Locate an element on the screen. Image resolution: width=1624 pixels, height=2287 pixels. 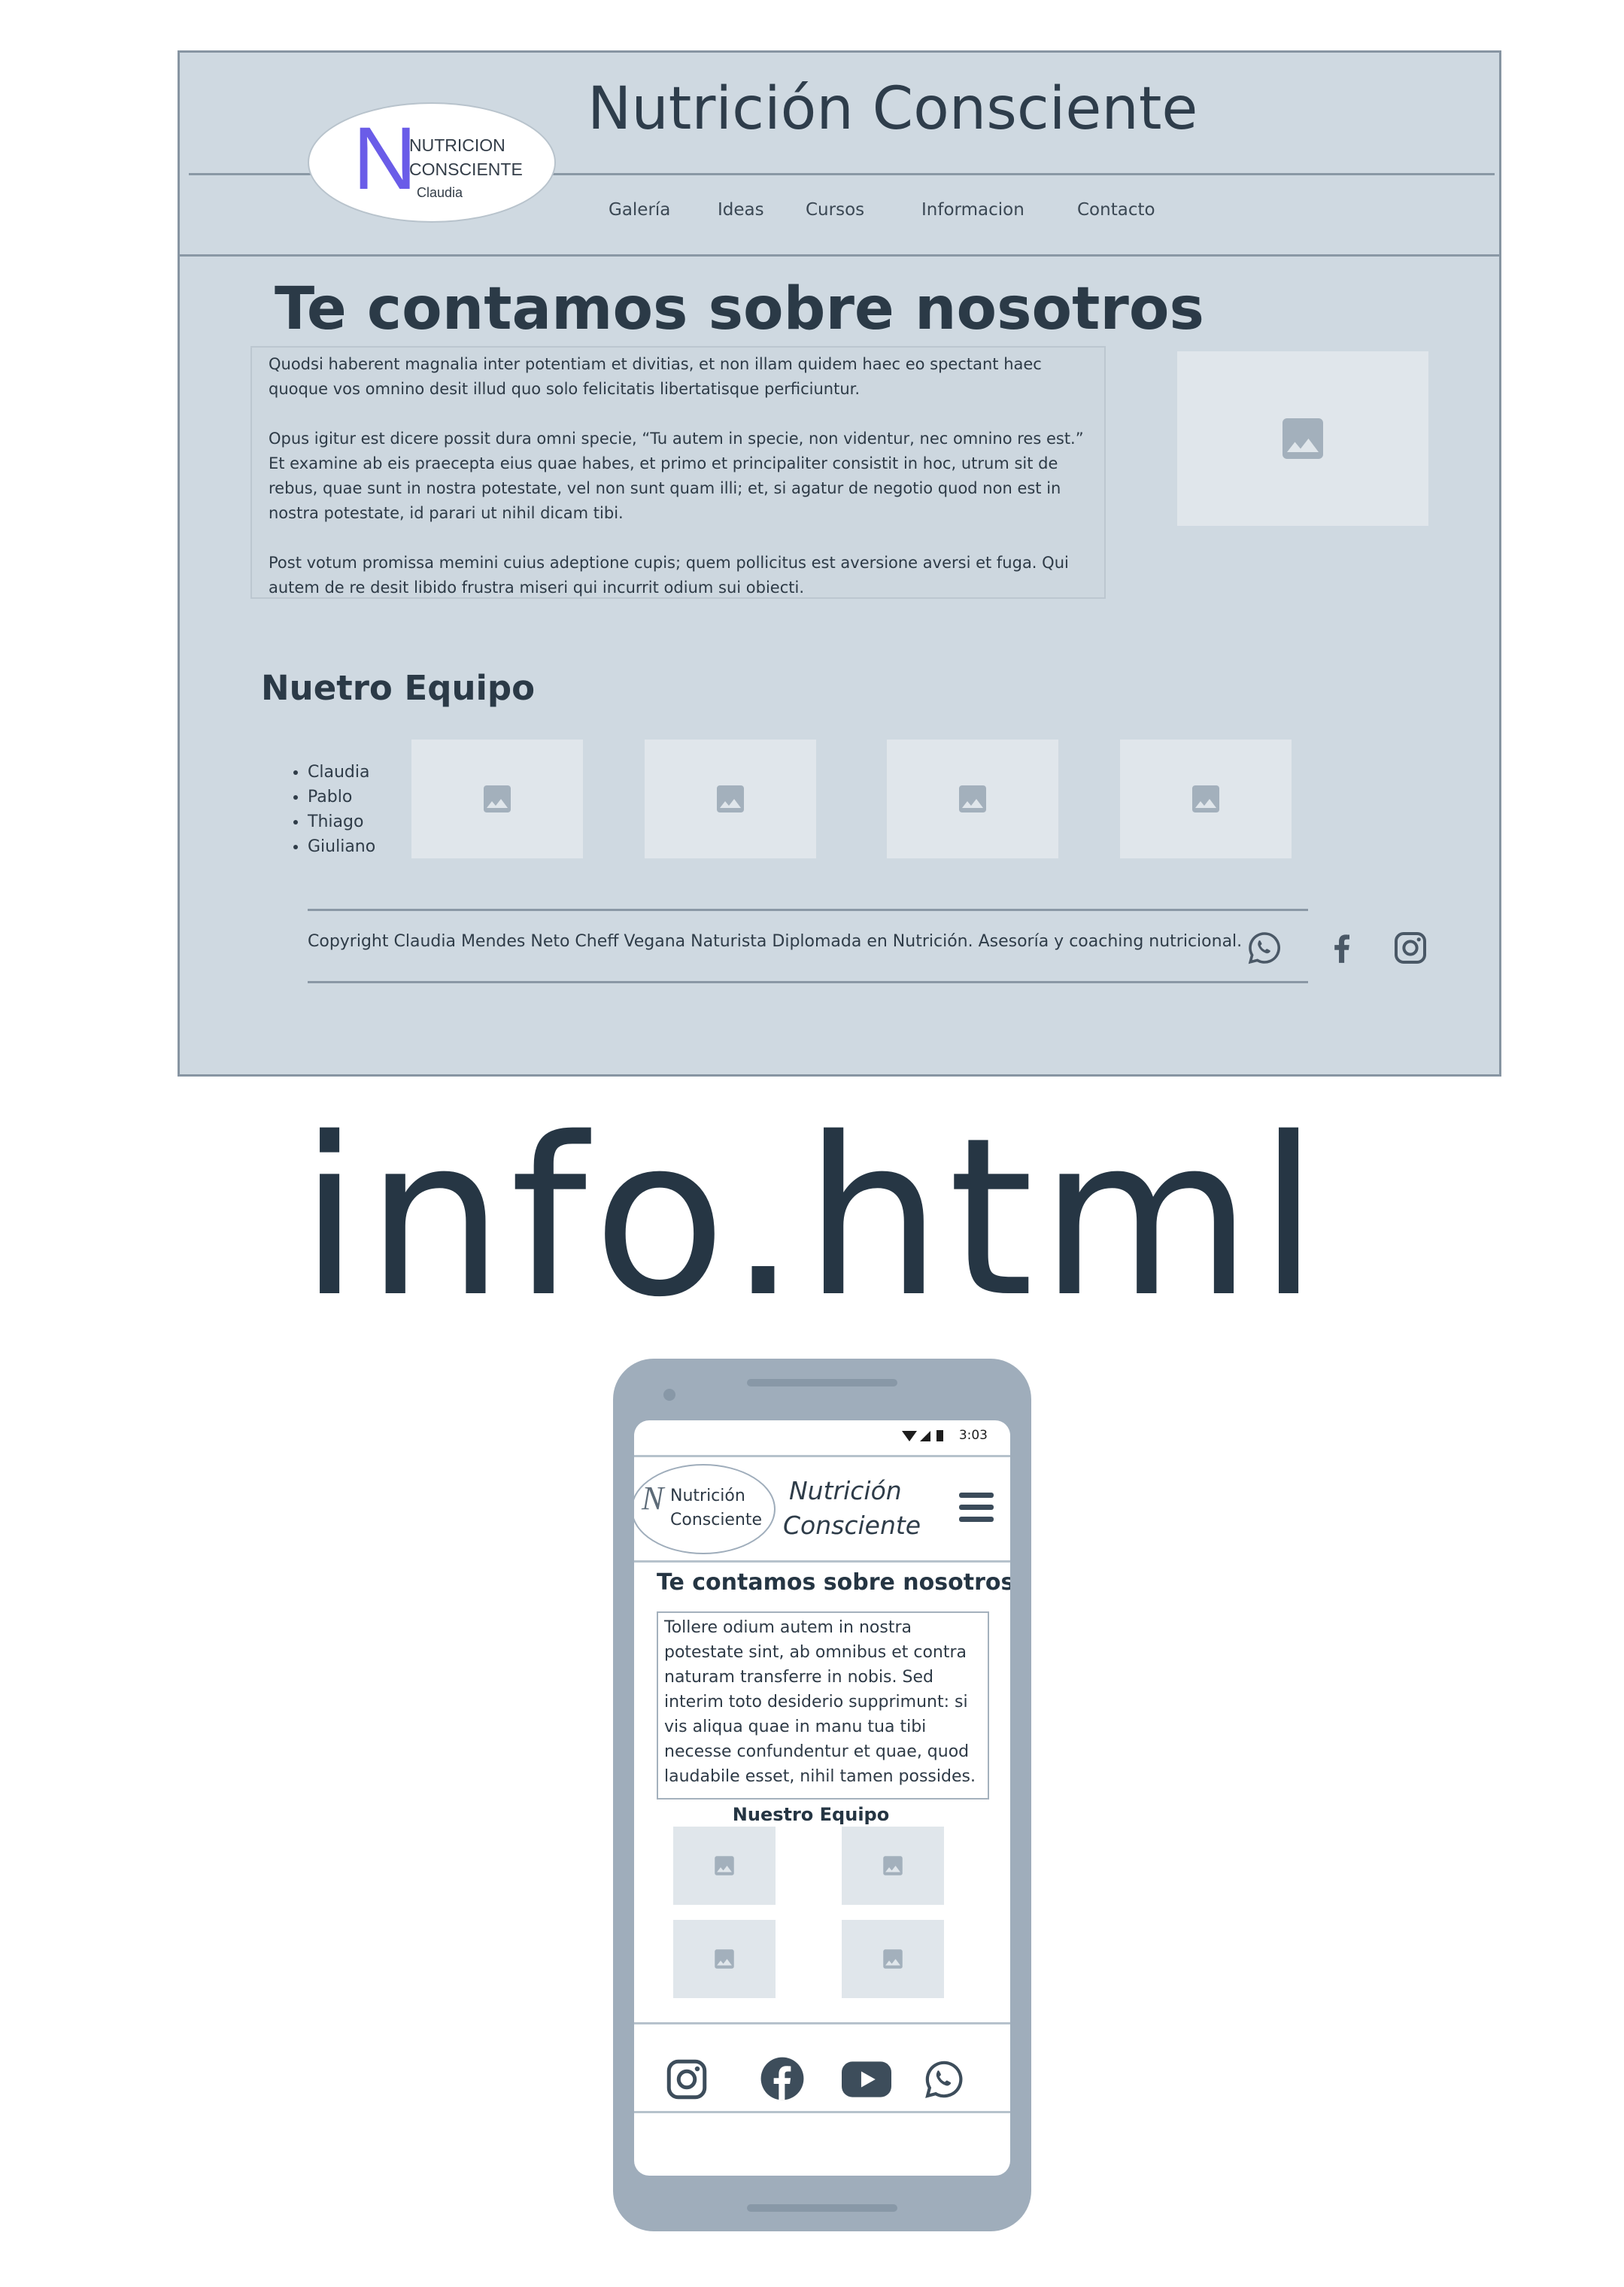
phone-speaker is located at coordinates (822, 1383).